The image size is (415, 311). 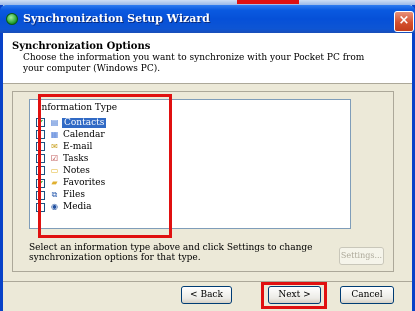 I want to click on annotation-highlight-list, so click(x=105, y=166).